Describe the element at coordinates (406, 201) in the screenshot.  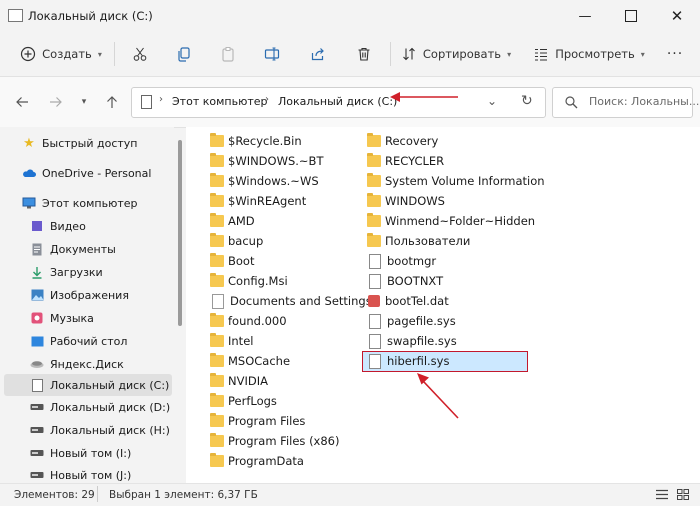
I see `list-item: WINDOWS` at that location.